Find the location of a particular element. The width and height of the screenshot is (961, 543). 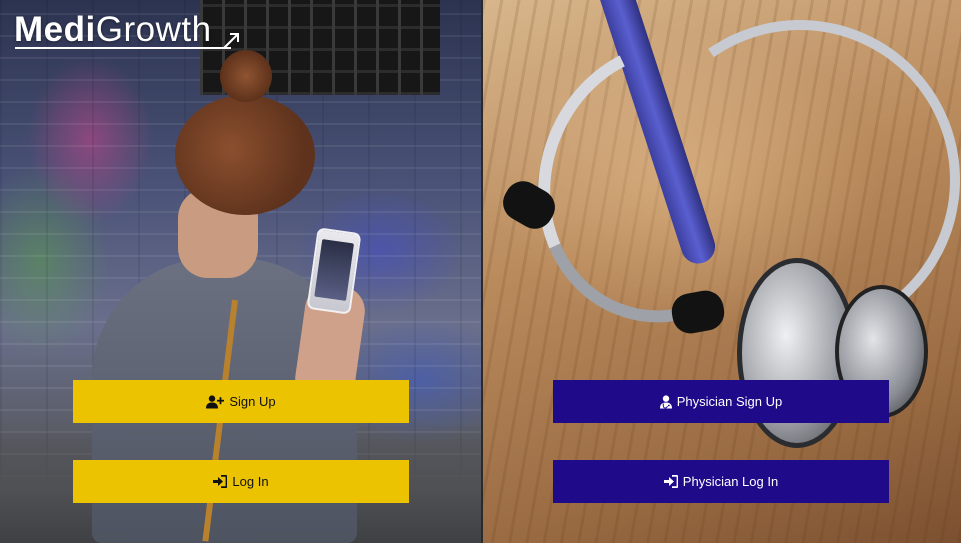

physician-sign-up-label: Physician Sign Up is located at coordinates (729, 401).